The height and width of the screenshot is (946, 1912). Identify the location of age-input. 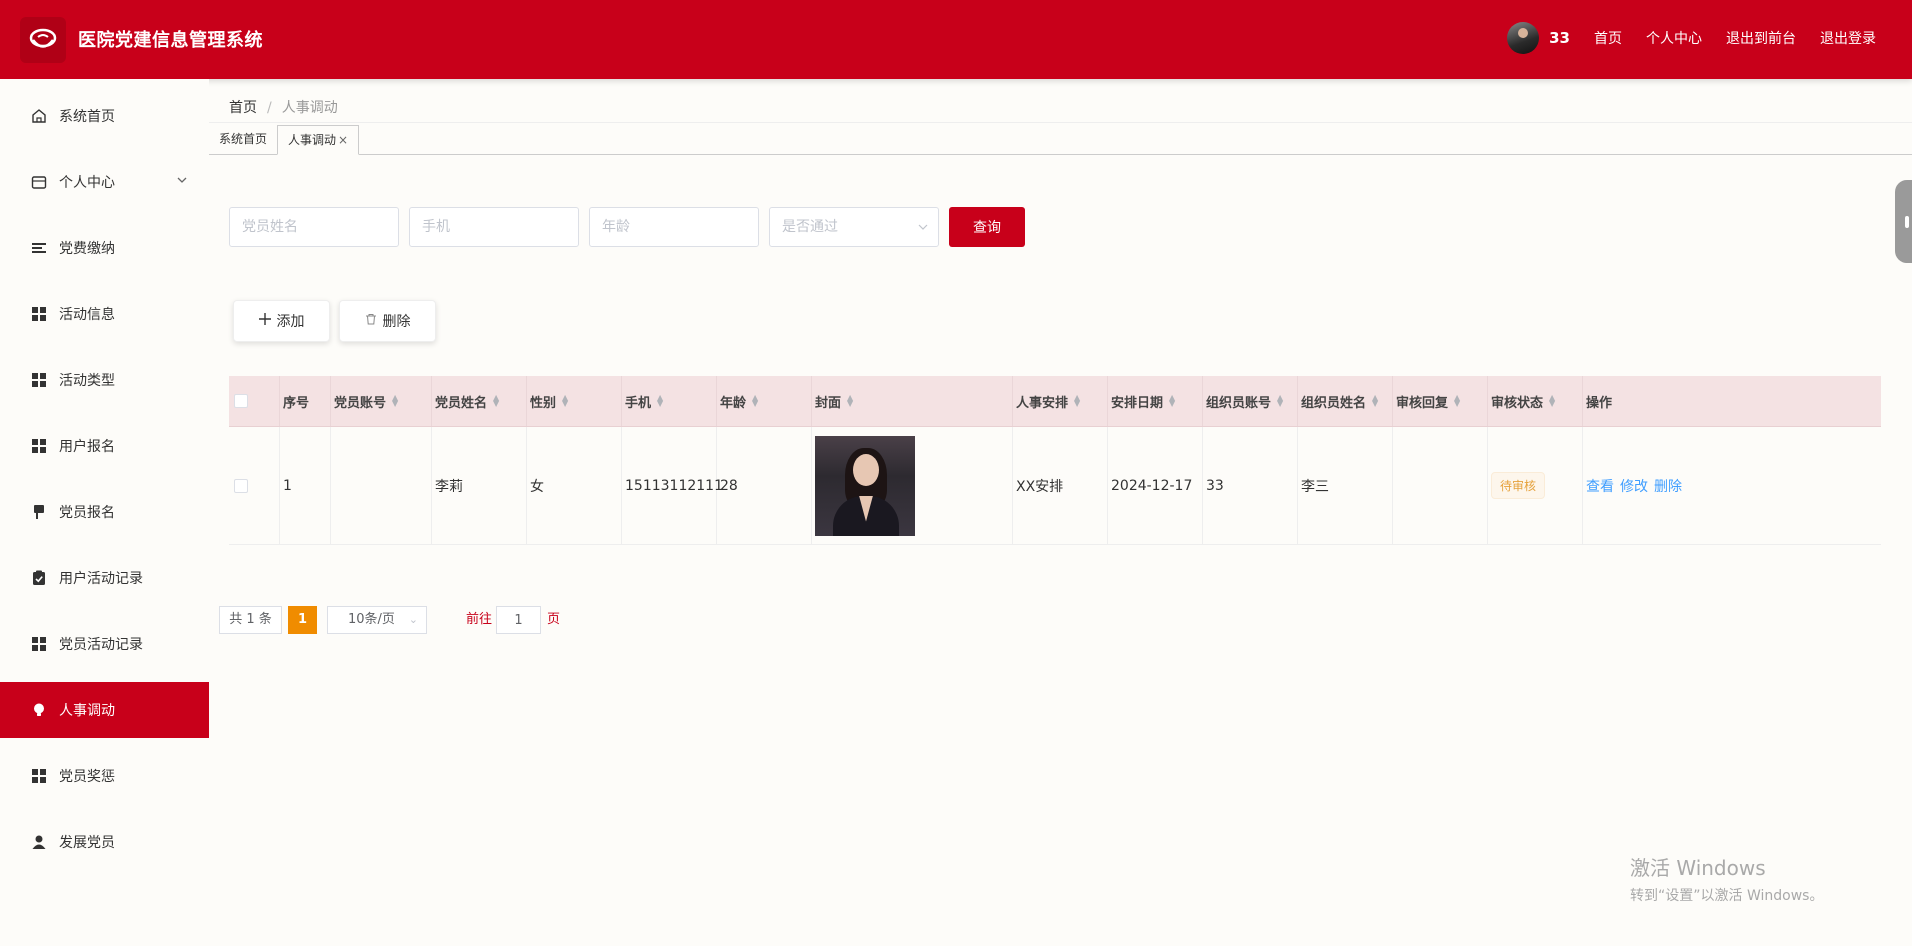
(674, 227).